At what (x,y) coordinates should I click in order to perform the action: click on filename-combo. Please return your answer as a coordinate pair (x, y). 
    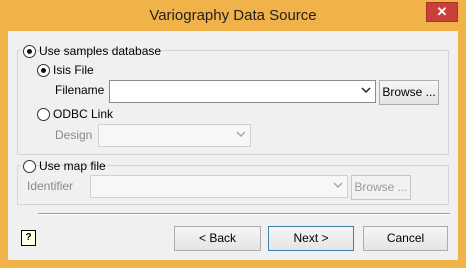
    Looking at the image, I should click on (242, 91).